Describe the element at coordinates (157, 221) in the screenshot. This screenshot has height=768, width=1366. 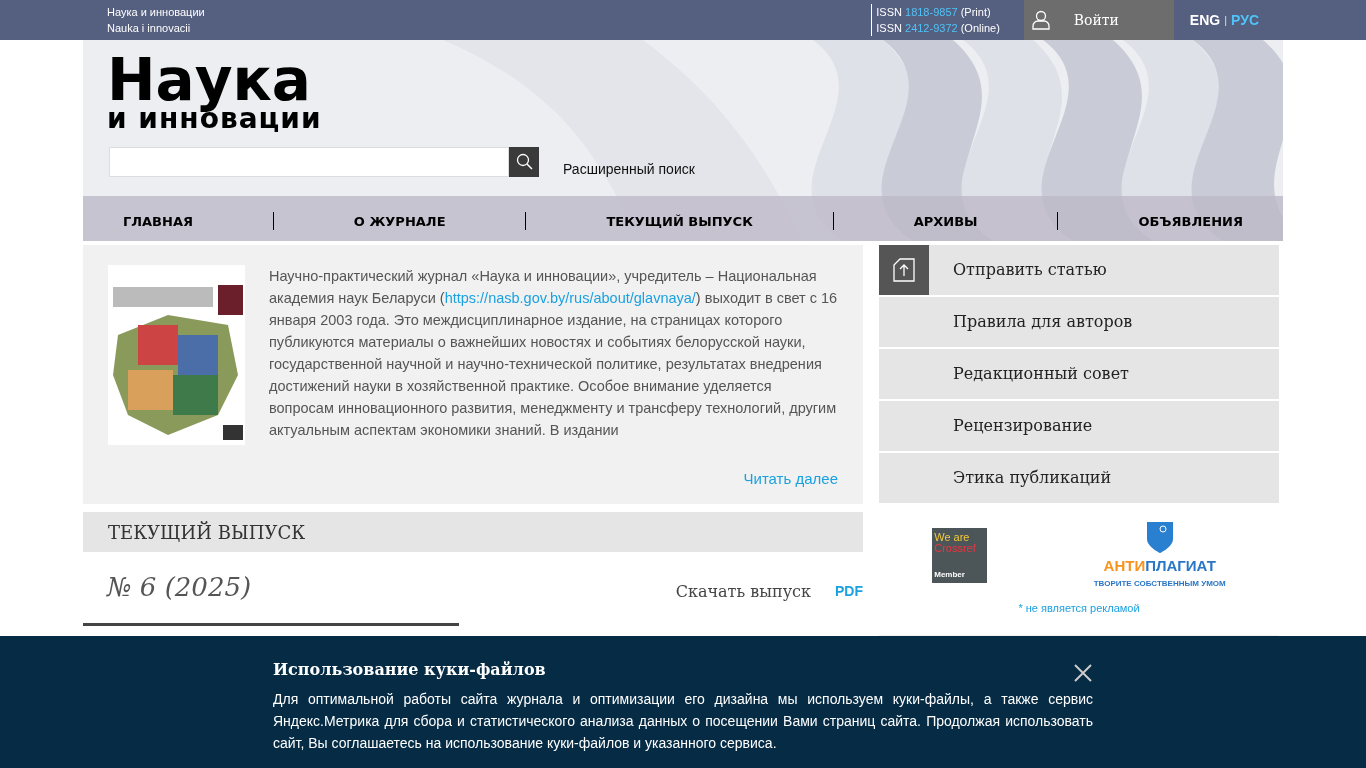
I see `nav-link: ГЛАВНАЯ` at that location.